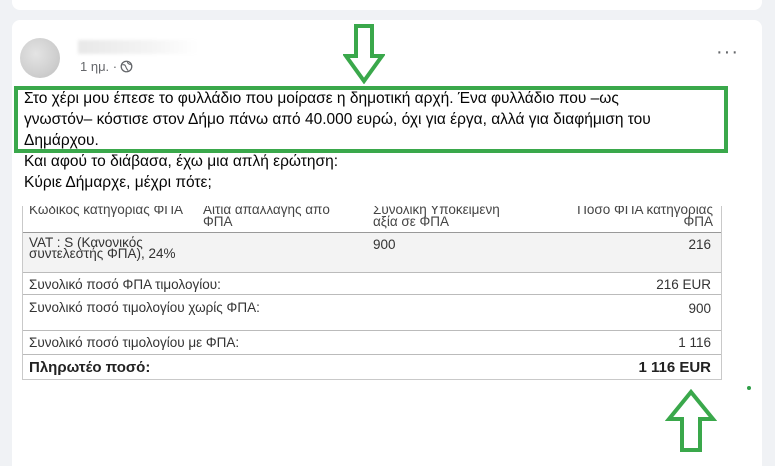  I want to click on more-options-button: ···, so click(727, 52).